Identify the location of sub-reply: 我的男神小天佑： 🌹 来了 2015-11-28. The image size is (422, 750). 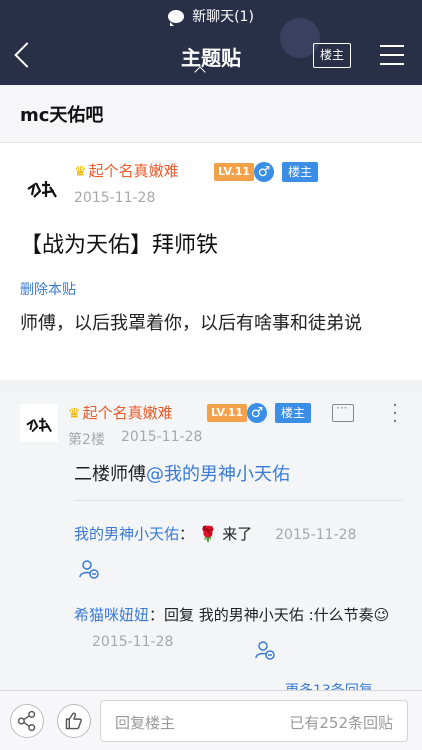
(215, 534).